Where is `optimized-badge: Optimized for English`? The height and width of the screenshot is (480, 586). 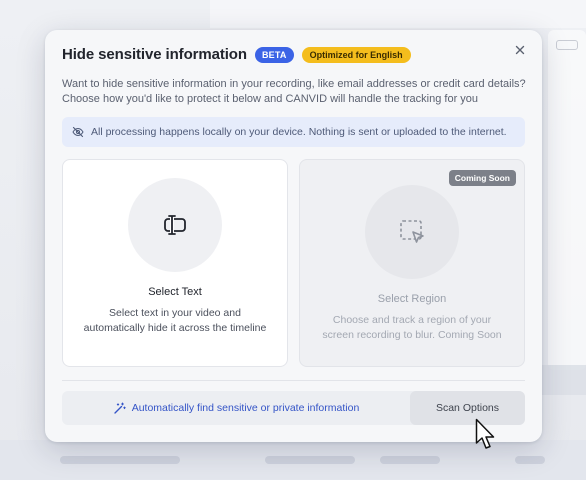
optimized-badge: Optimized for English is located at coordinates (356, 54).